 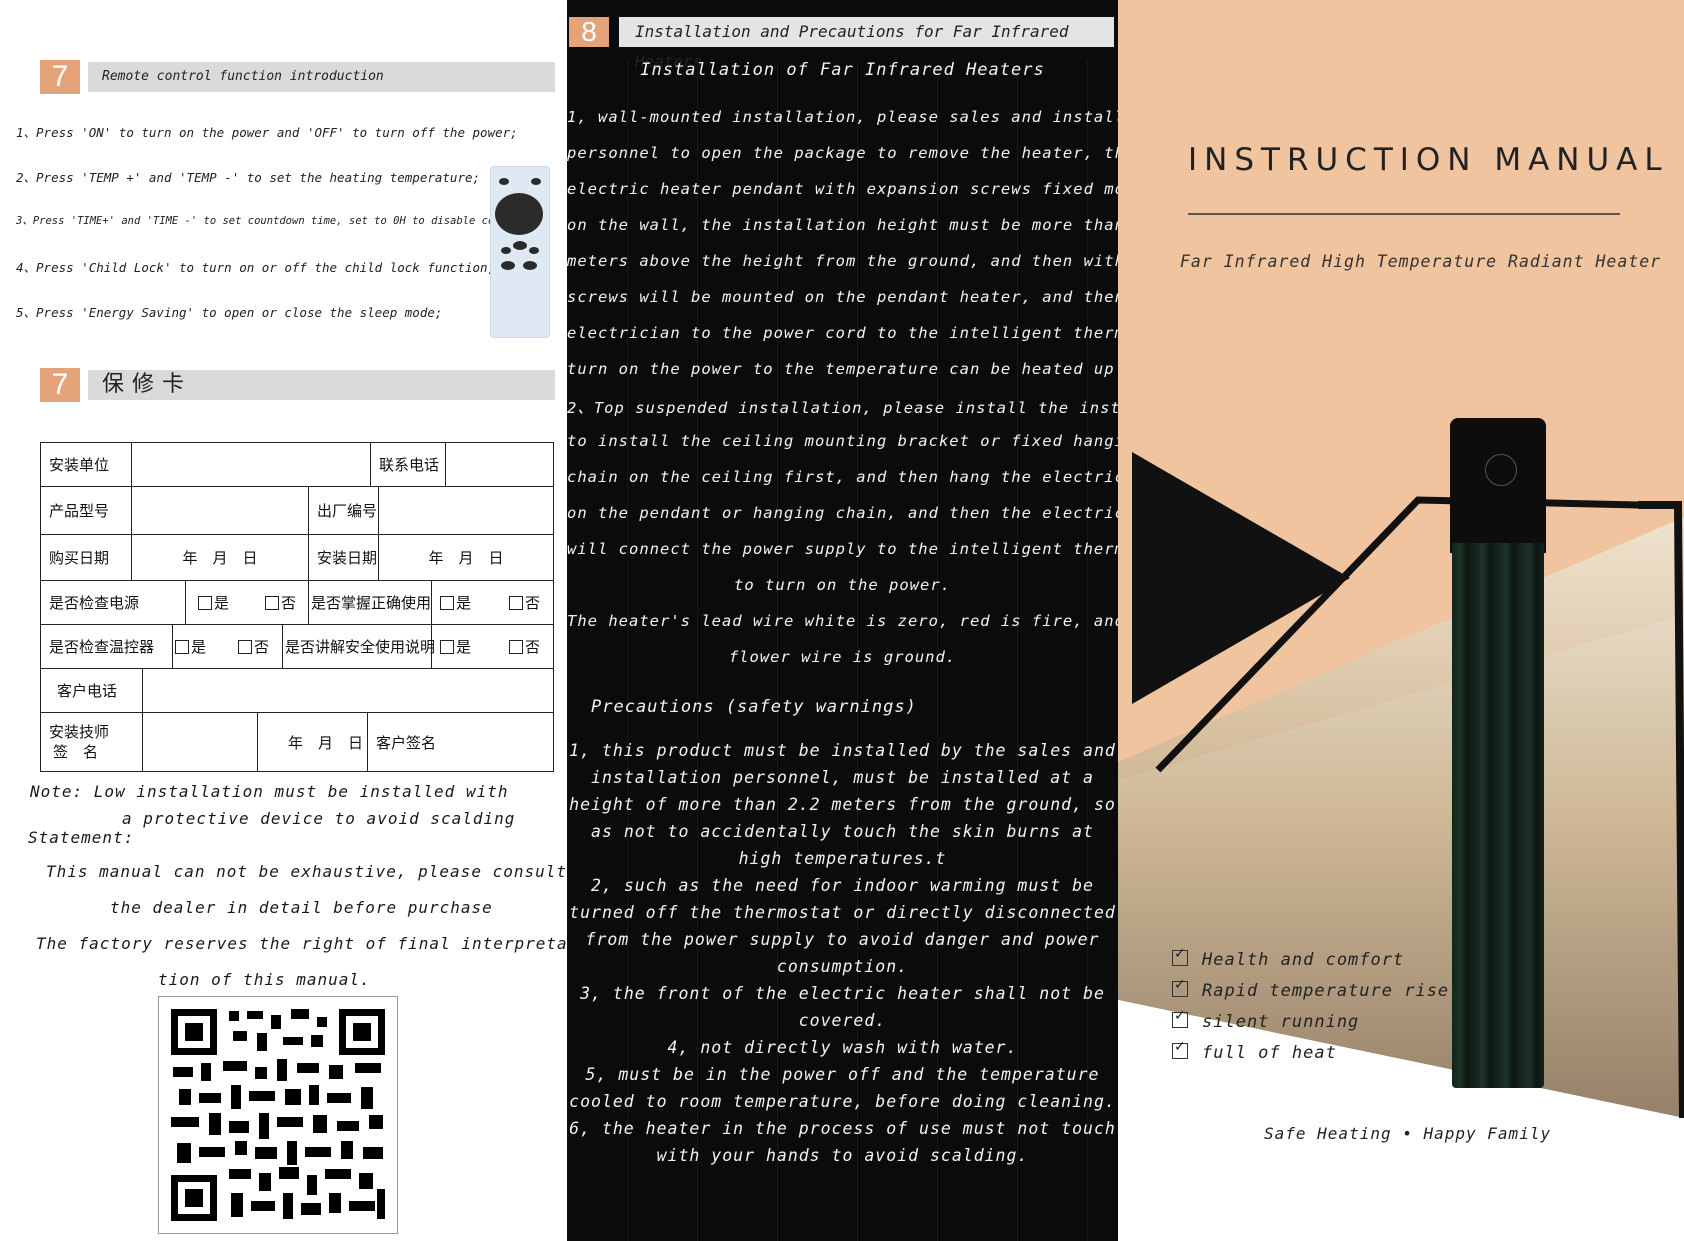 What do you see at coordinates (251, 464) in the screenshot?
I see `install-unit-value` at bounding box center [251, 464].